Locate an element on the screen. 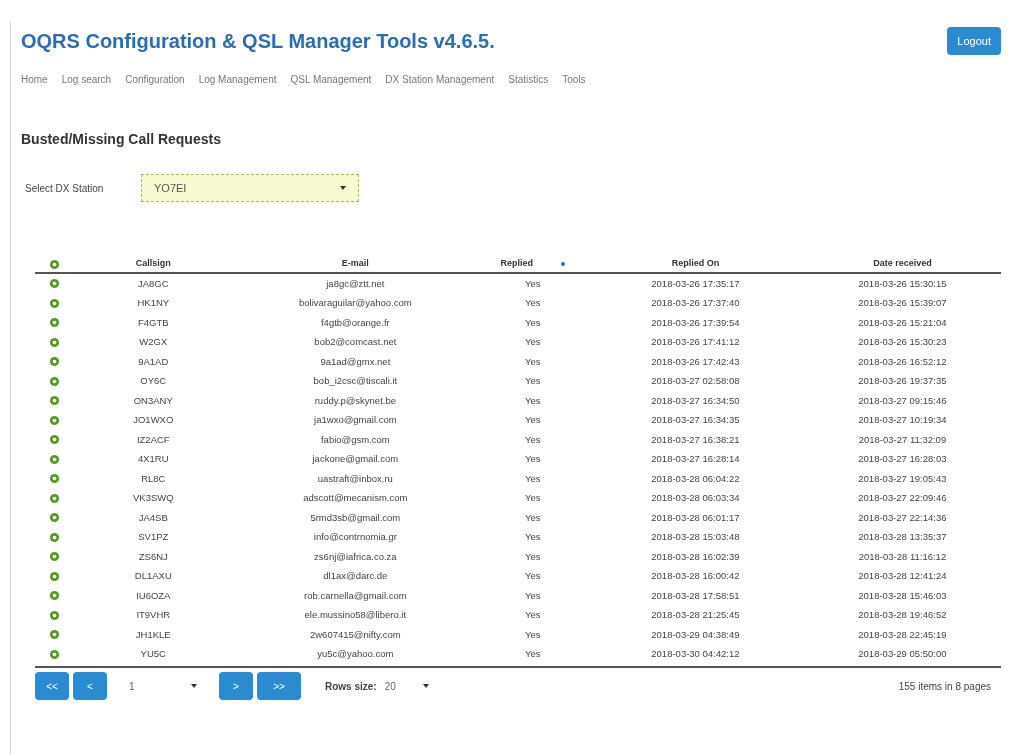 Image resolution: width=1009 pixels, height=755 pixels. table-cell: 2018-03-28 19:46:52 is located at coordinates (902, 615).